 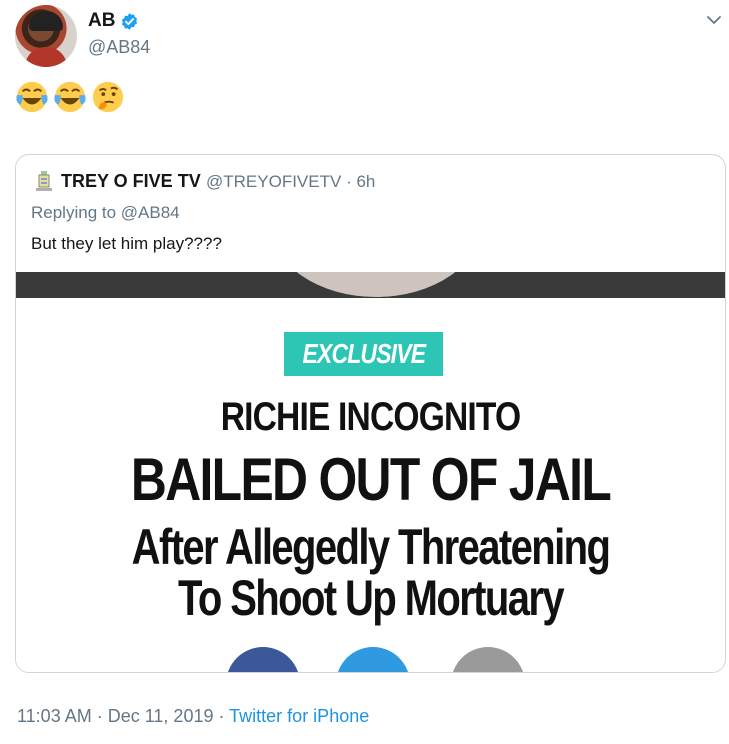 What do you see at coordinates (101, 21) in the screenshot?
I see `author-name: AB` at bounding box center [101, 21].